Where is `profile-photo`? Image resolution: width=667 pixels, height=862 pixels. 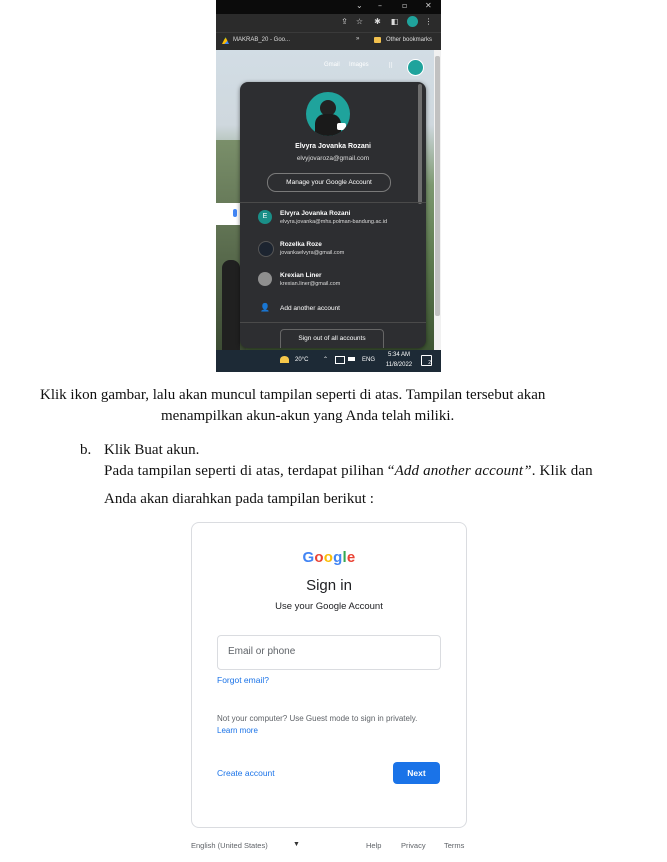 profile-photo is located at coordinates (328, 114).